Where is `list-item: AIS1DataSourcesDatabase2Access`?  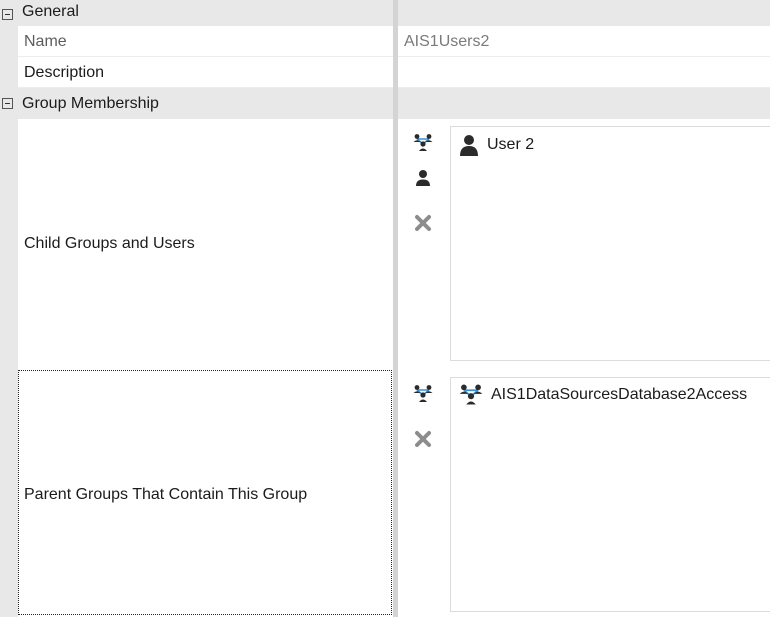
list-item: AIS1DataSourcesDatabase2Access is located at coordinates (602, 395).